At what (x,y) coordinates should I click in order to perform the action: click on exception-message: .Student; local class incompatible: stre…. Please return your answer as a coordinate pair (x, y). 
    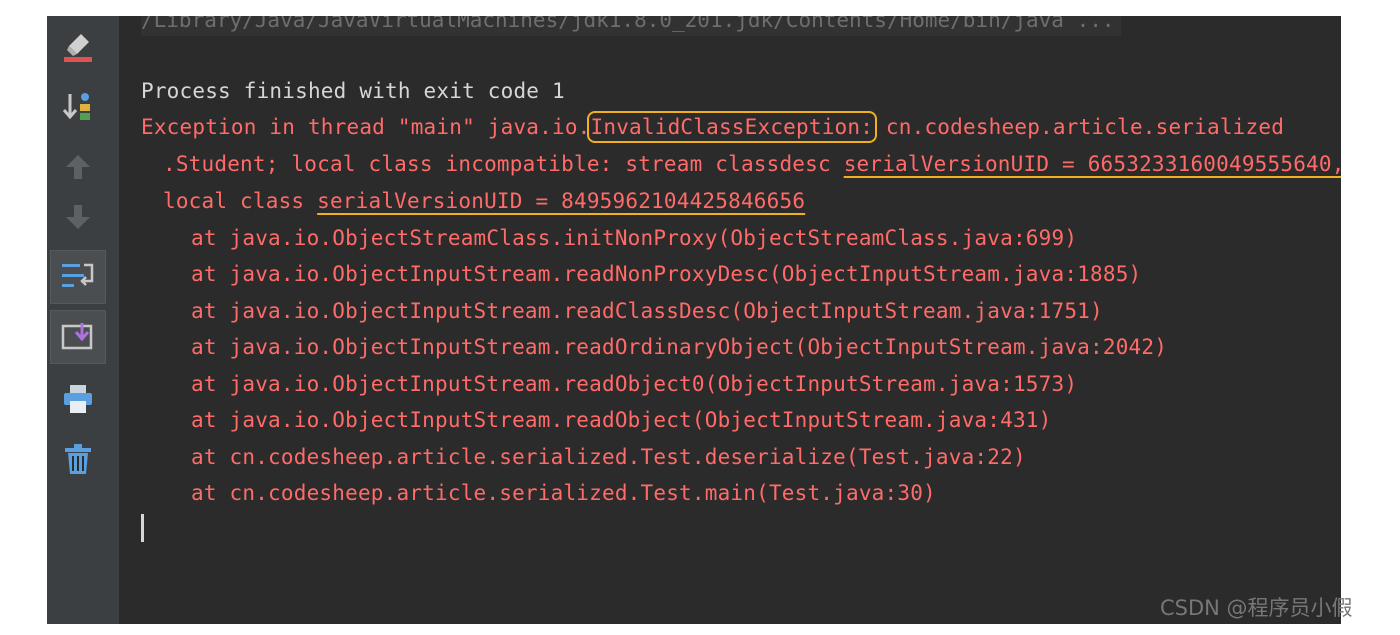
    Looking at the image, I should click on (503, 164).